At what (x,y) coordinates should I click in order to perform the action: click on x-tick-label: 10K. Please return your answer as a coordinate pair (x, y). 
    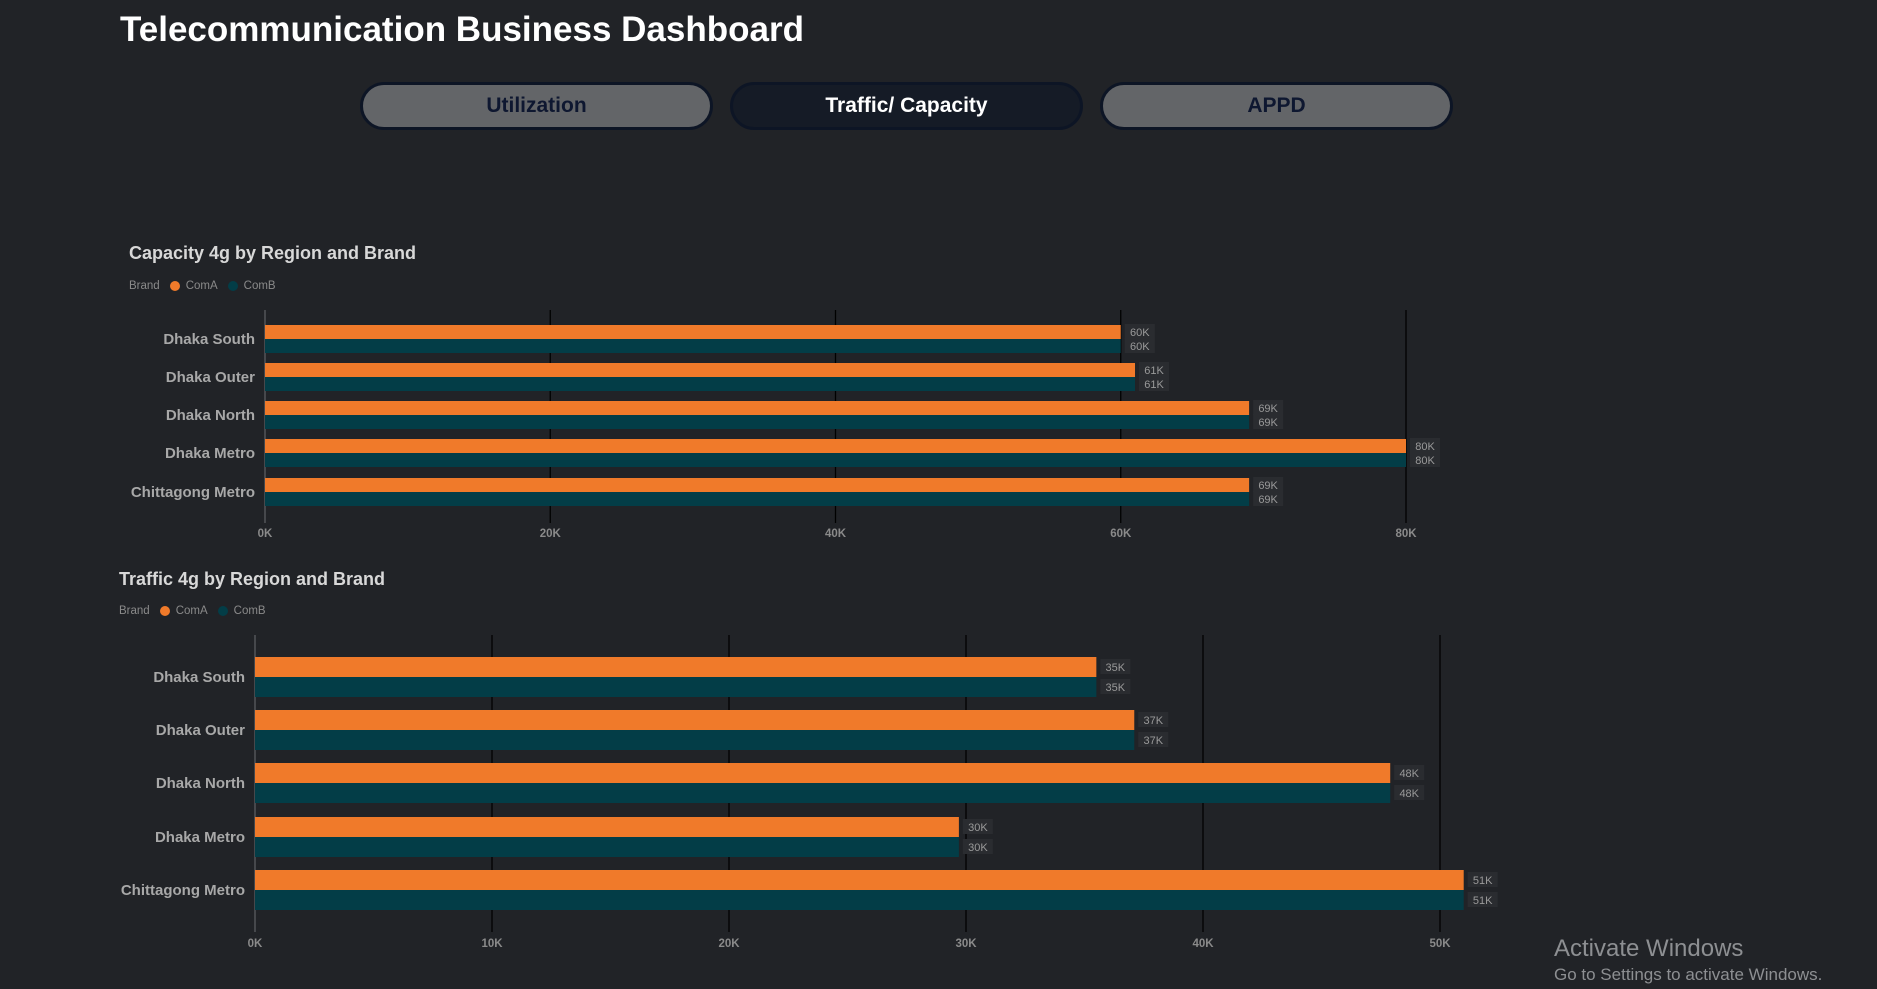
    Looking at the image, I should click on (492, 944).